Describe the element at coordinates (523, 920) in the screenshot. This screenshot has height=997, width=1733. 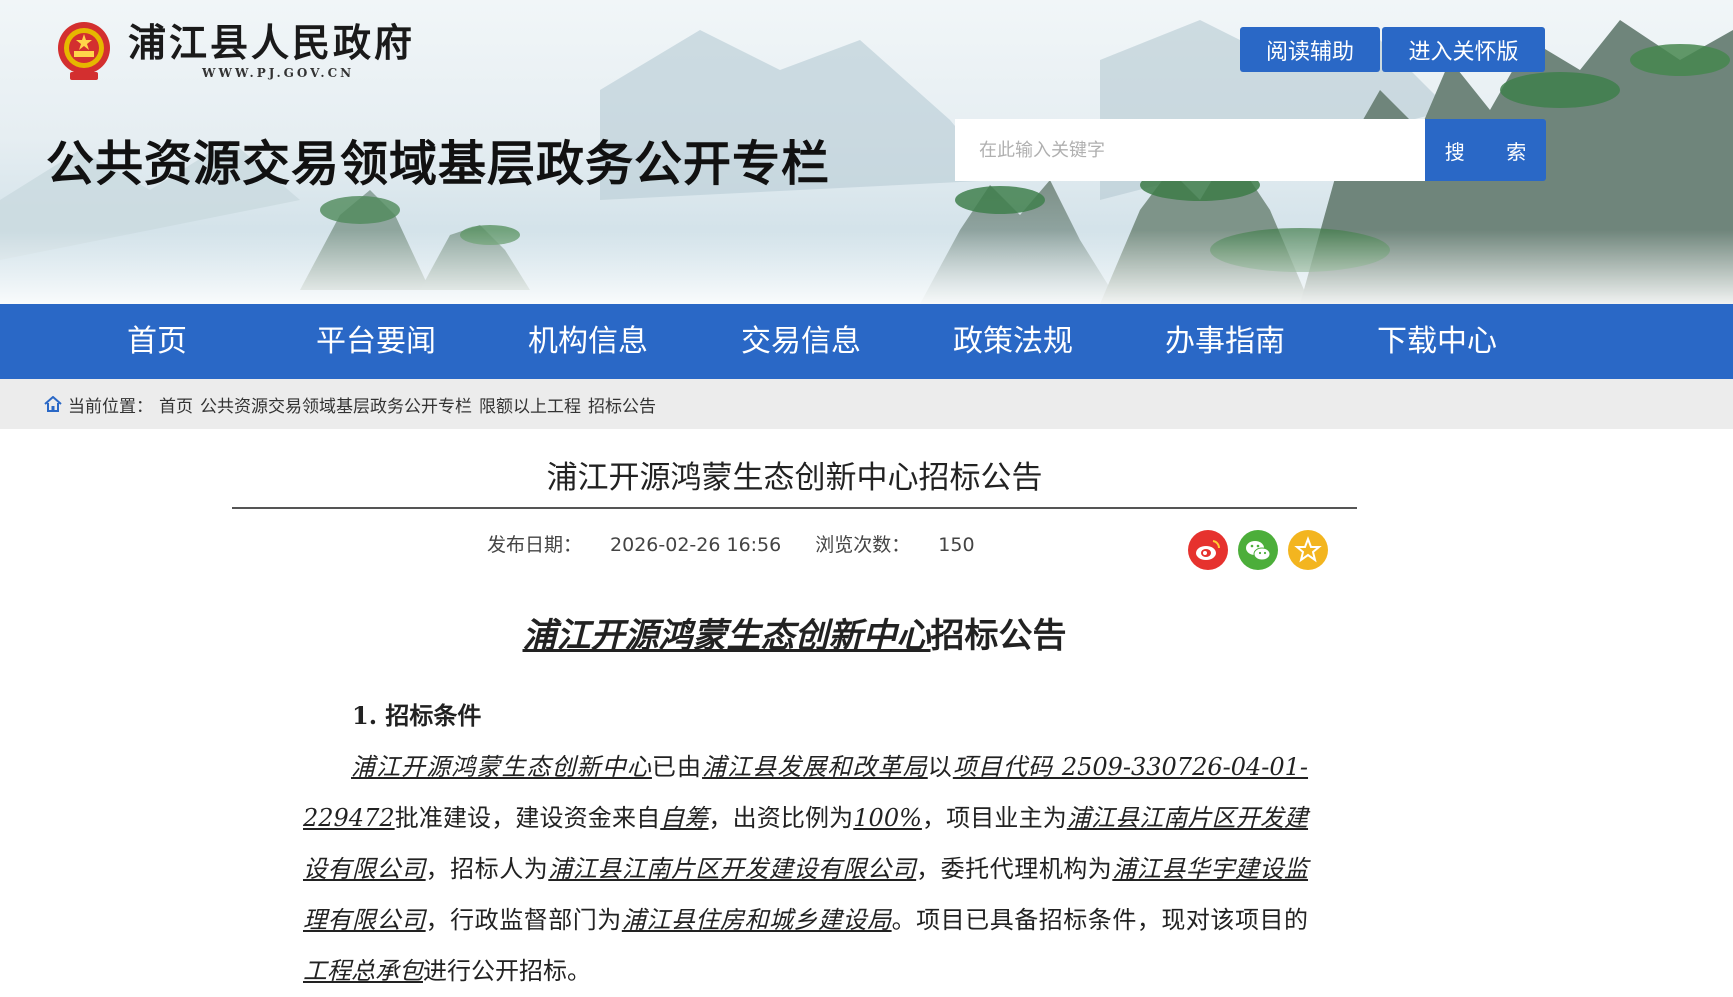
I see `para-segment: ，行政监督部门为` at that location.